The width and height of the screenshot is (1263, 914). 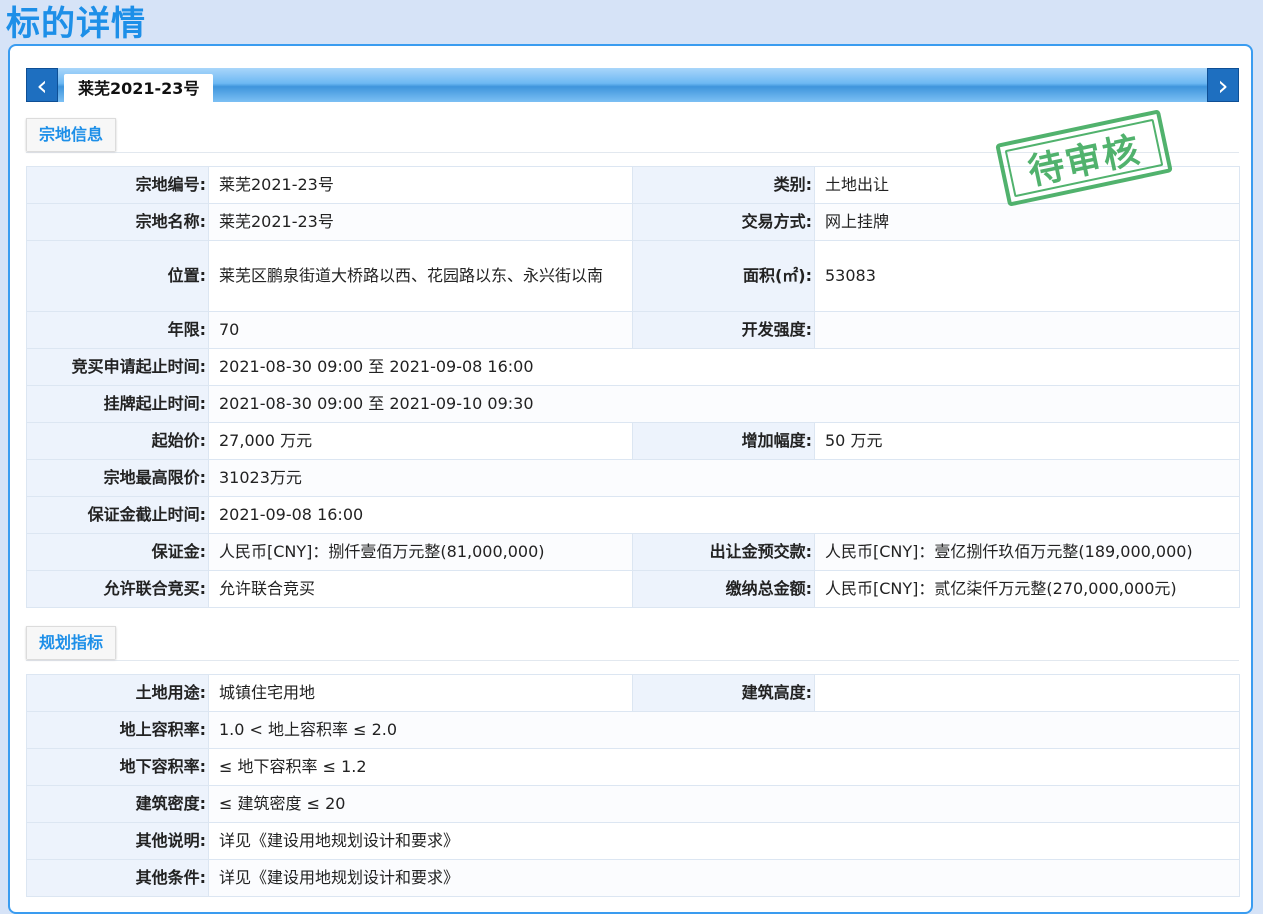 I want to click on area-label: 面积(㎡):, so click(x=723, y=276).